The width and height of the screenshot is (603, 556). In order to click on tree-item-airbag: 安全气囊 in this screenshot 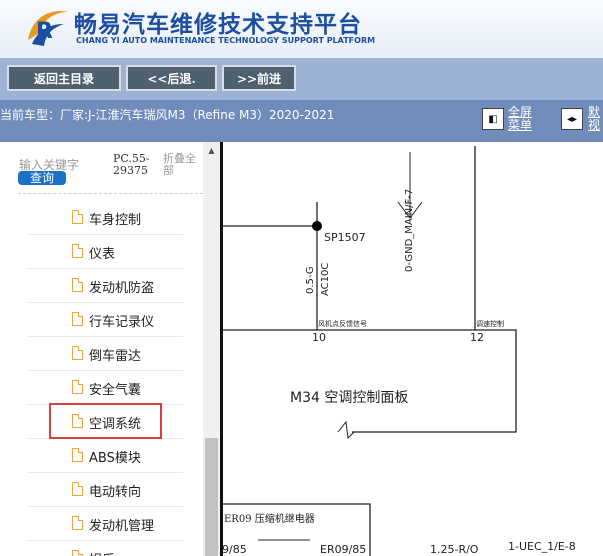, I will do `click(105, 388)`.